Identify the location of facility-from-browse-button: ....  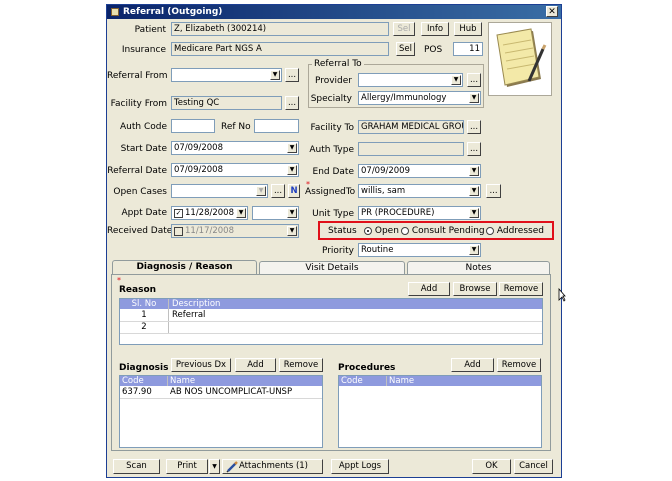
(292, 103).